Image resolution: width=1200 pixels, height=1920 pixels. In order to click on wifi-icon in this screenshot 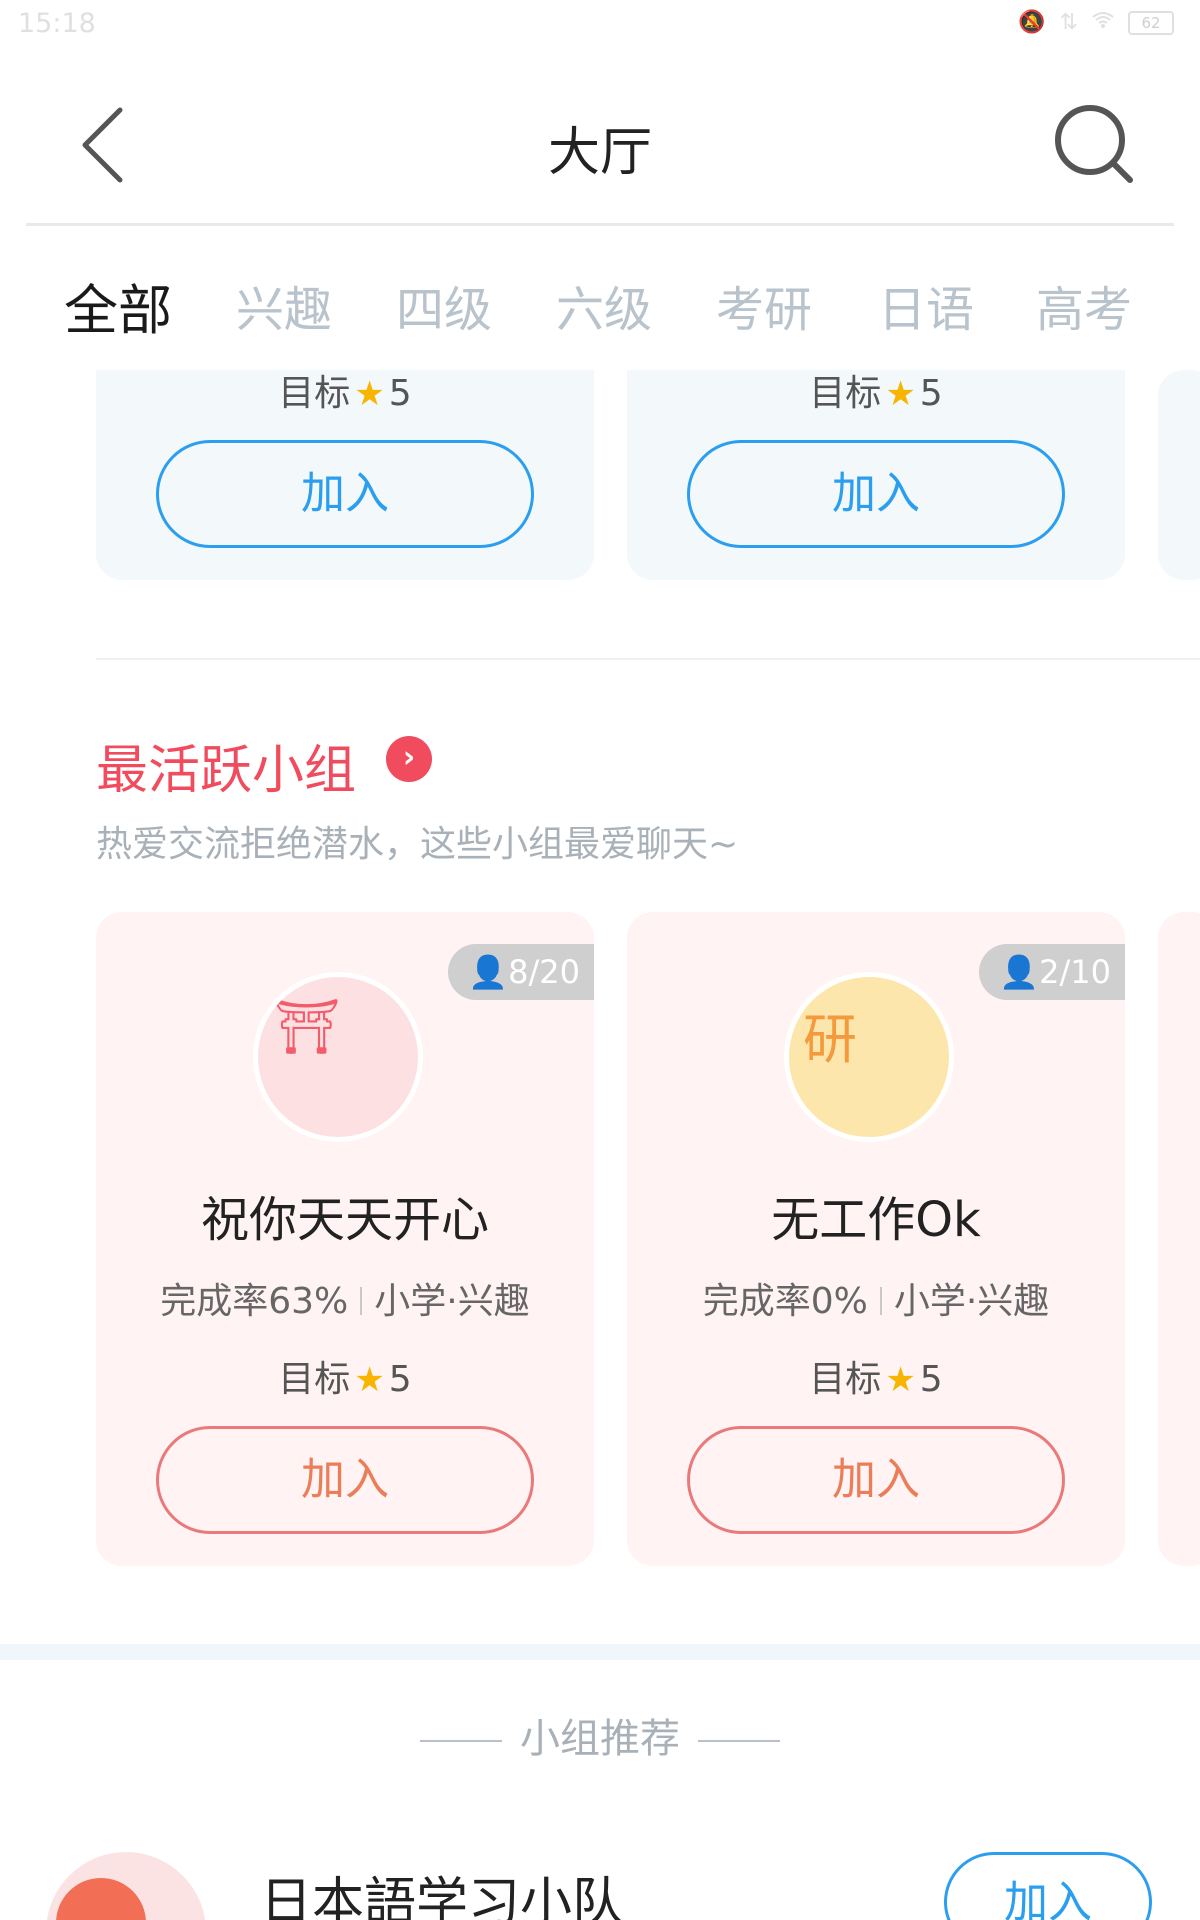, I will do `click(1103, 22)`.